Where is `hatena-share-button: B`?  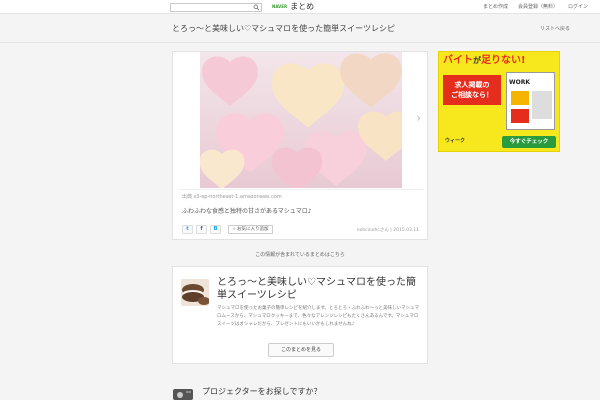
hatena-share-button: B is located at coordinates (215, 229).